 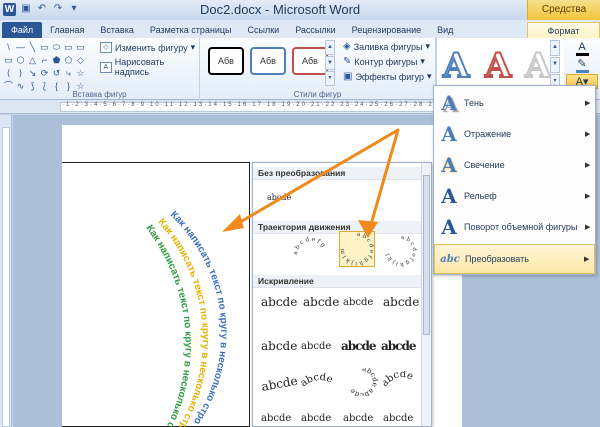 I want to click on menu-item-reflection: A Отражение ▶, so click(x=514, y=134).